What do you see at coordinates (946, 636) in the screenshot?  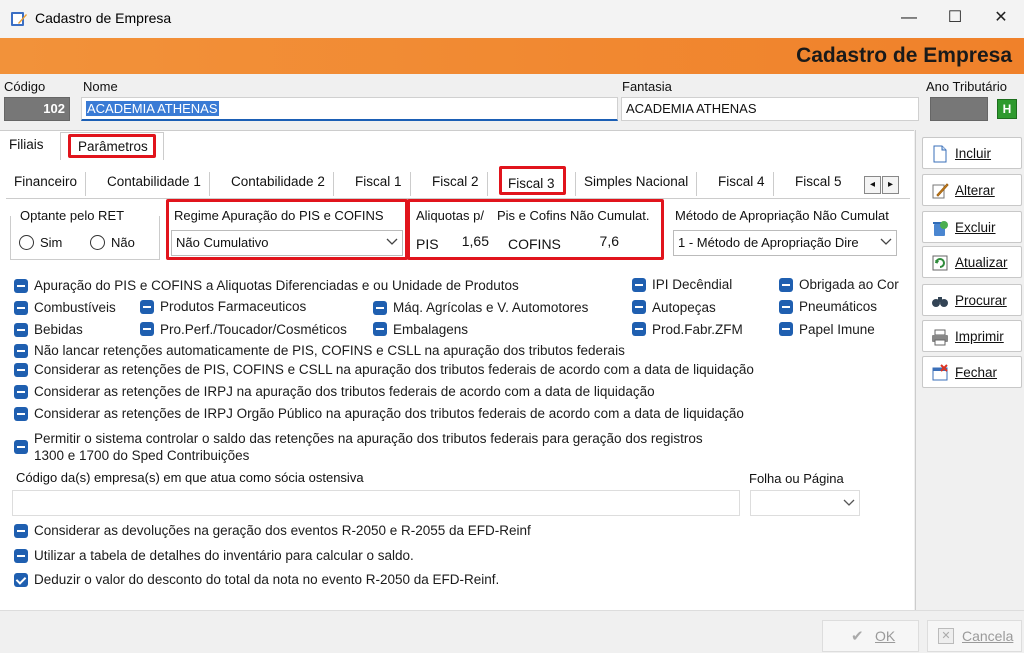 I see `cancel-icon: ✕` at bounding box center [946, 636].